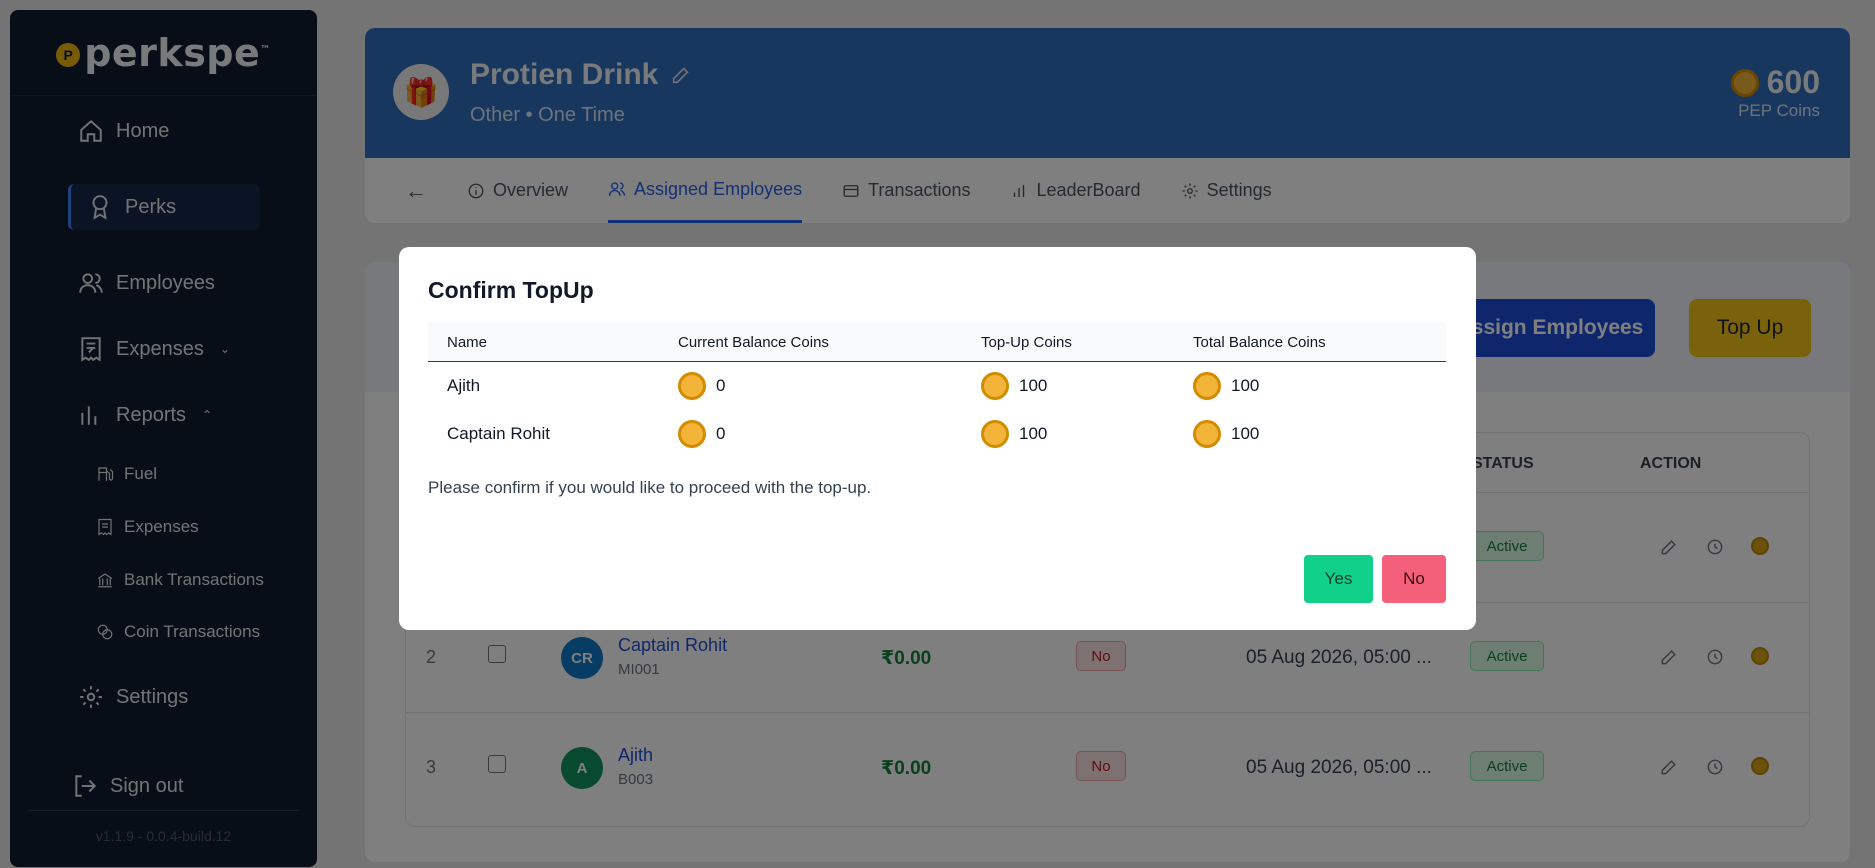 The image size is (1875, 868). I want to click on confirm-row: Ajith 0 100 100, so click(937, 386).